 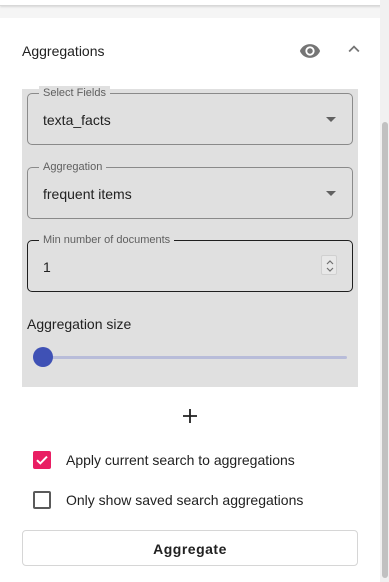 I want to click on plus-icon, so click(x=190, y=416).